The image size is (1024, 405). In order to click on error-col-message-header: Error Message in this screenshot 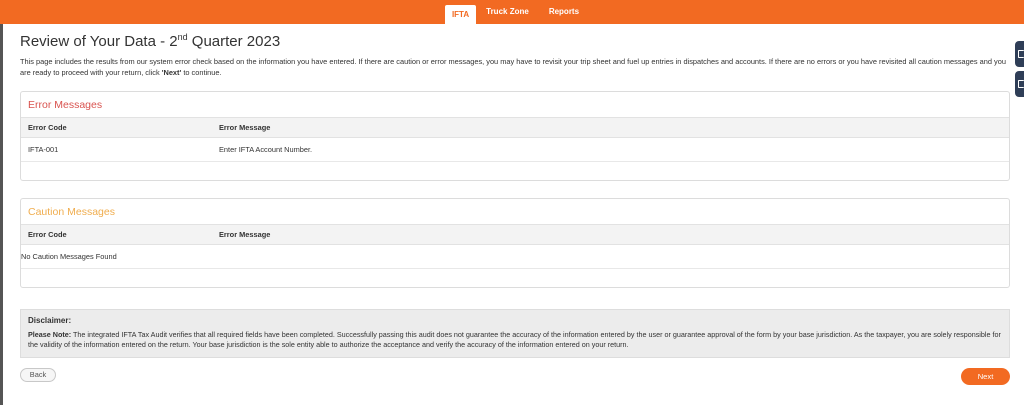, I will do `click(245, 127)`.